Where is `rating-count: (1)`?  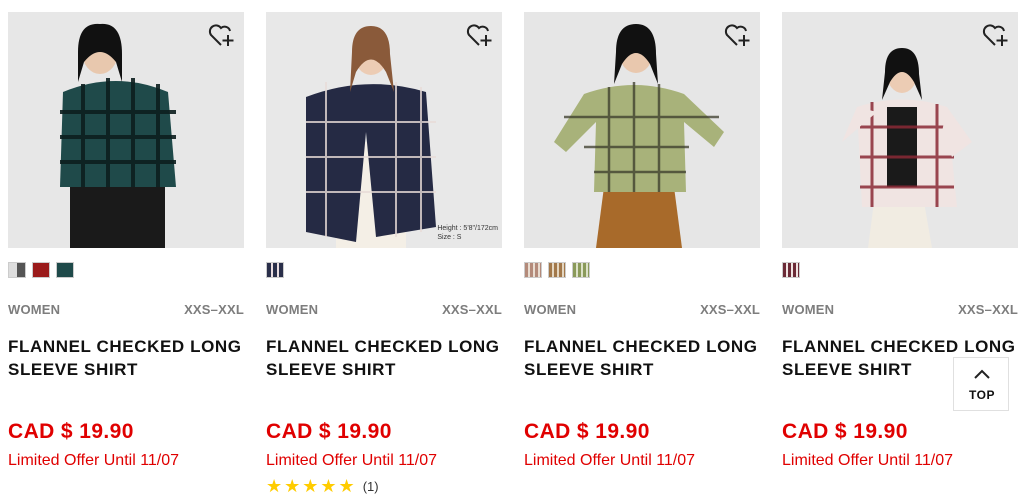
rating-count: (1) is located at coordinates (370, 486).